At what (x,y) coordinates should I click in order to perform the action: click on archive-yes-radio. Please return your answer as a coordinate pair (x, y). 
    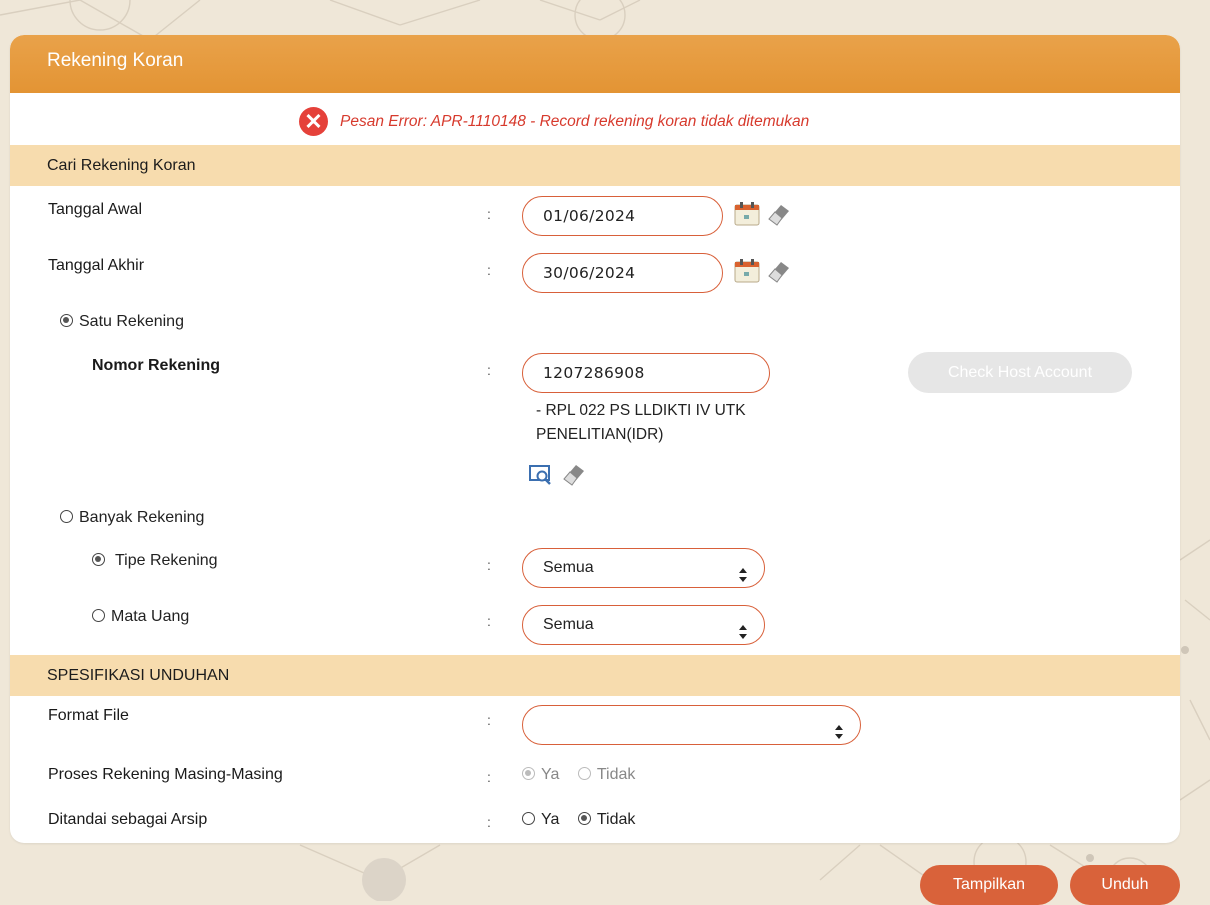
    Looking at the image, I should click on (528, 818).